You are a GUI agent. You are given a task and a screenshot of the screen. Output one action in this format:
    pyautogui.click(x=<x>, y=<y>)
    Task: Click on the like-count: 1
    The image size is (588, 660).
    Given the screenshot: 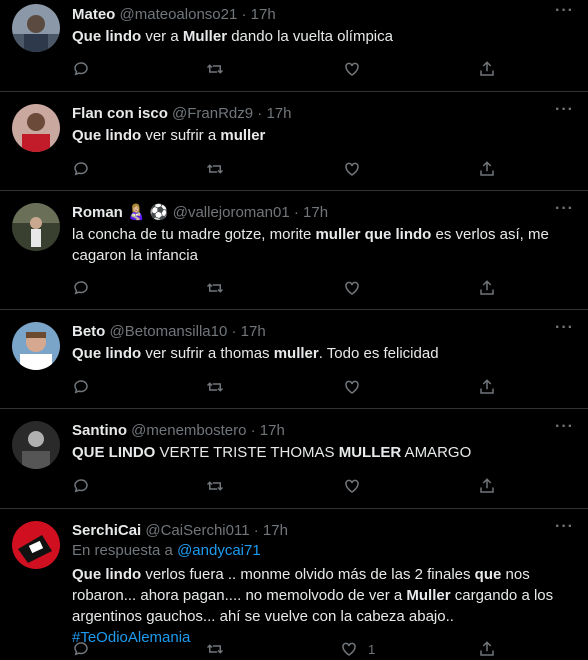 What is the action you would take?
    pyautogui.click(x=372, y=649)
    